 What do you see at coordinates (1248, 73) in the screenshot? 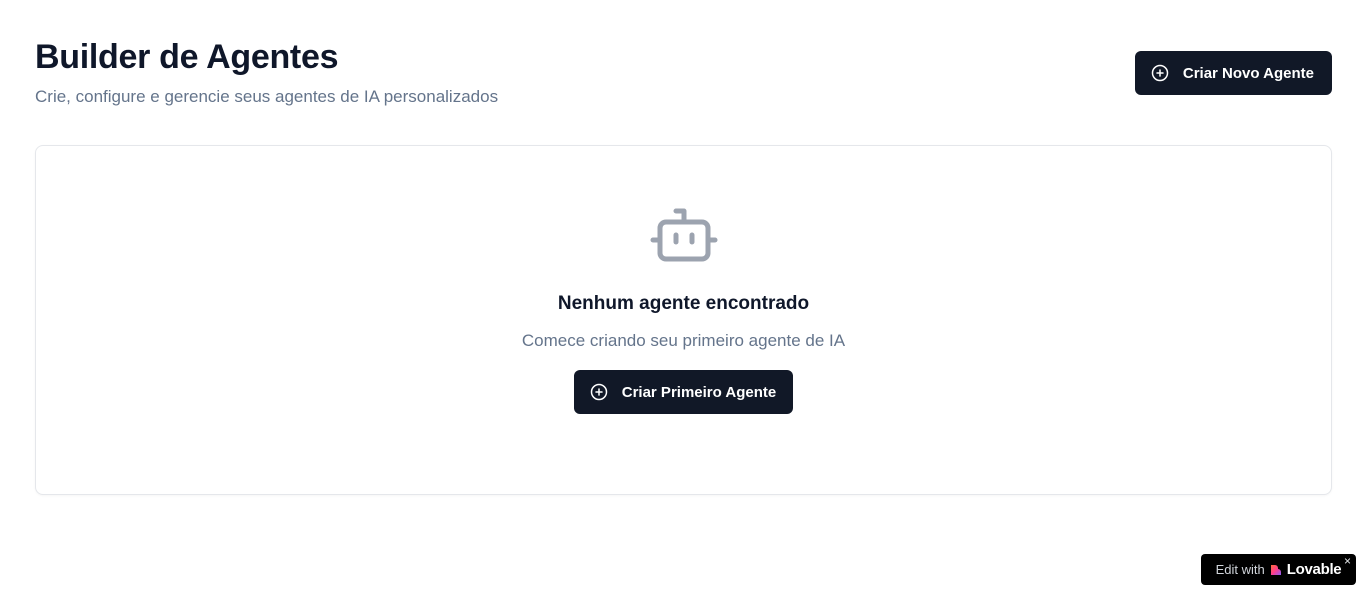
I see `create-new-agent-label: Criar Novo Agente` at bounding box center [1248, 73].